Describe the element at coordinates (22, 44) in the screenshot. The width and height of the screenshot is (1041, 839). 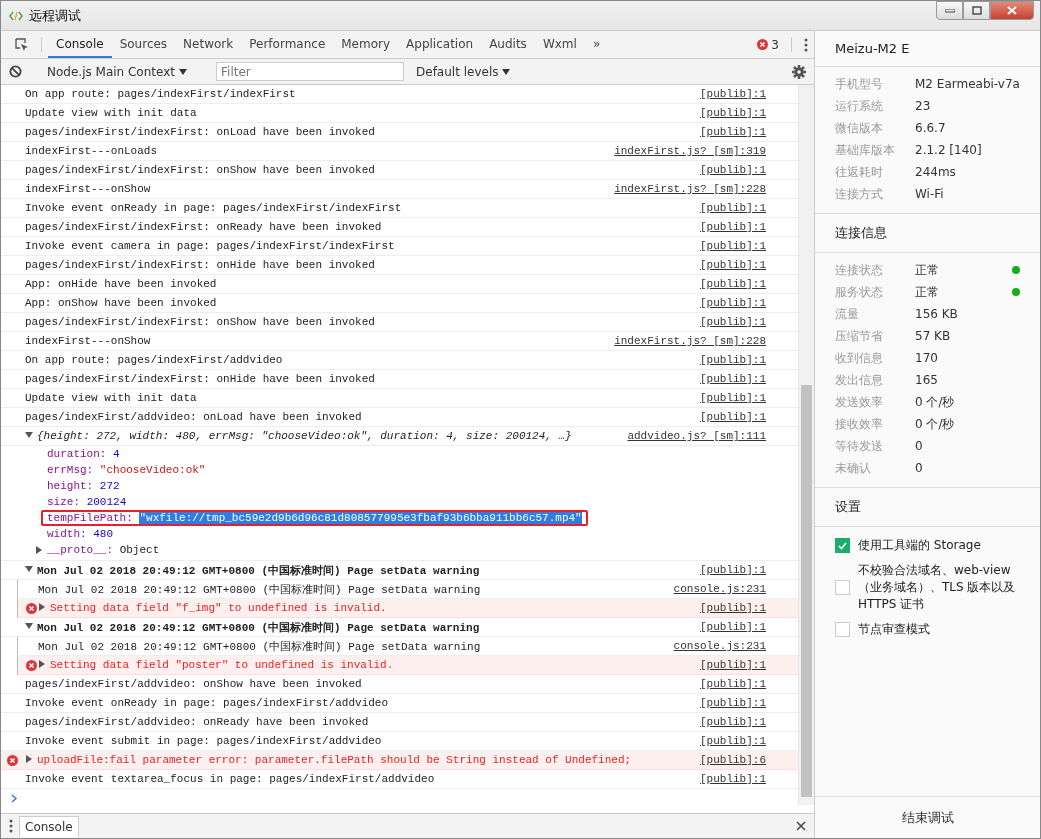
I see `inspect-icon` at that location.